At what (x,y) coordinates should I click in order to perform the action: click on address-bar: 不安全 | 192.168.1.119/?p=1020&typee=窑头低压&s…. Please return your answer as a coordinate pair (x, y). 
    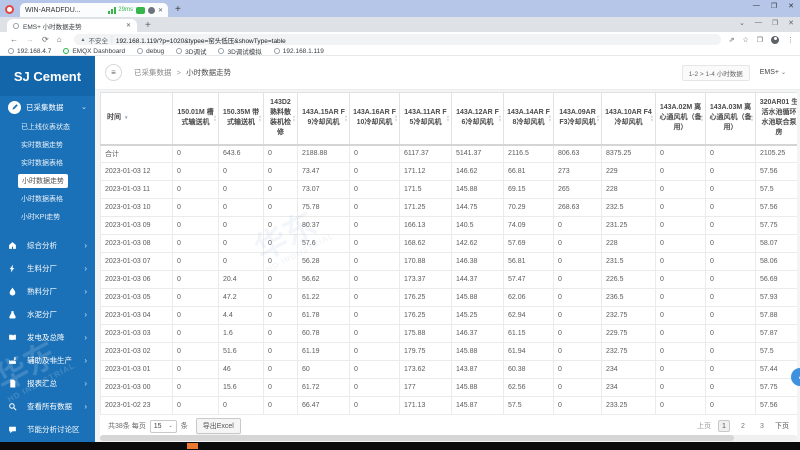
    Looking at the image, I should click on (397, 39).